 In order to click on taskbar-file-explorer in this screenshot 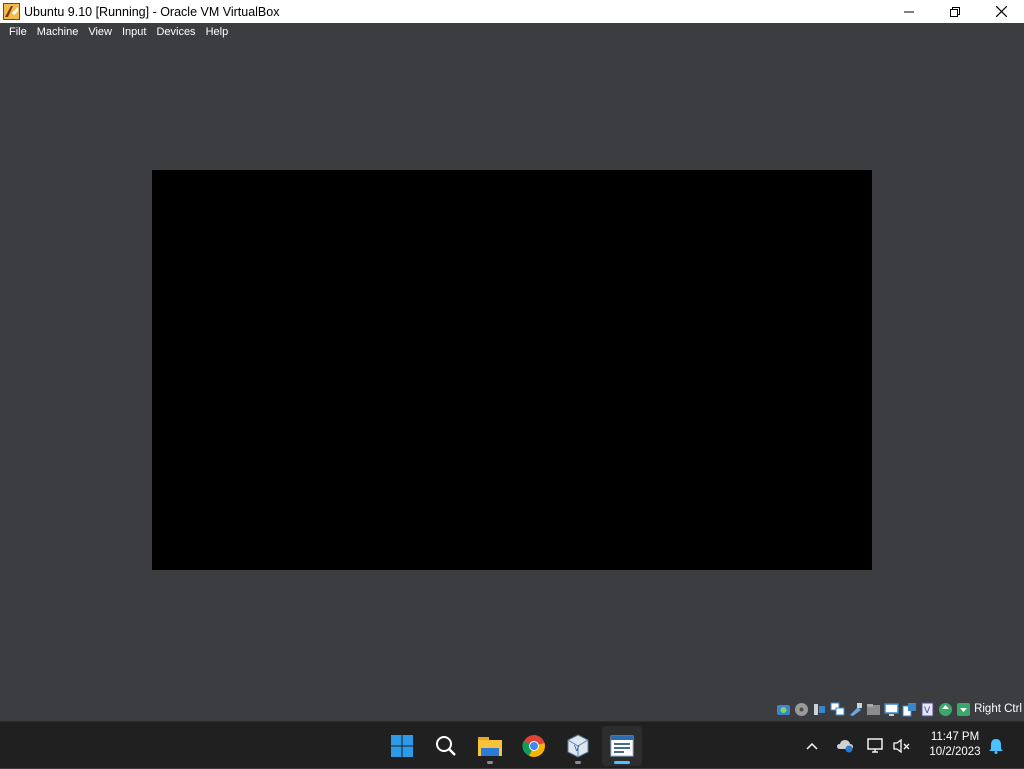, I will do `click(490, 746)`.